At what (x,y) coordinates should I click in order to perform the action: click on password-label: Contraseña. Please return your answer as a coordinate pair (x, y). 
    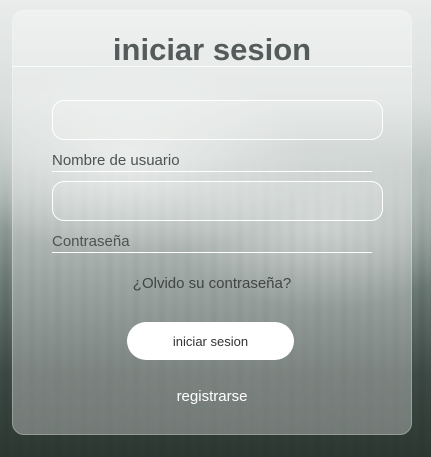
    Looking at the image, I should click on (212, 243).